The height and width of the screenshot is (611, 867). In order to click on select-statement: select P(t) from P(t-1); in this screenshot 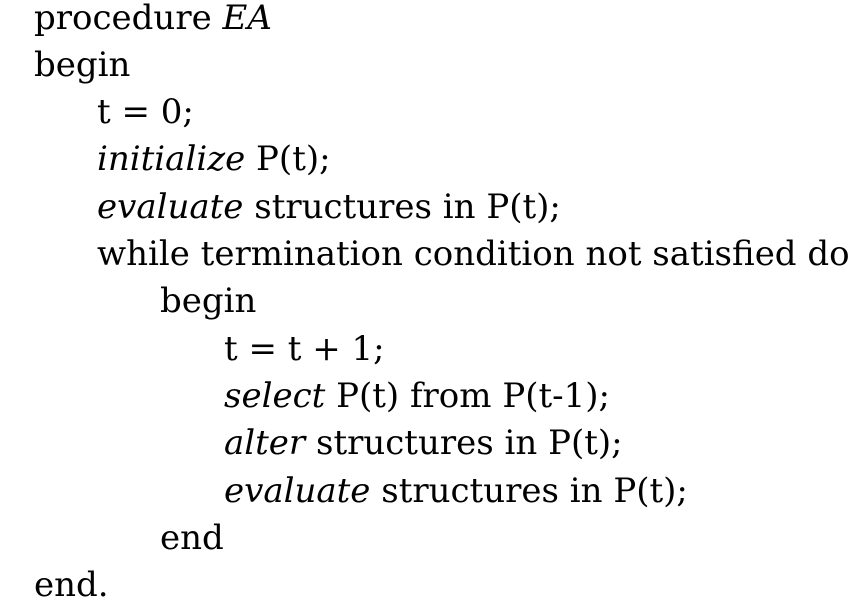, I will do `click(417, 396)`.